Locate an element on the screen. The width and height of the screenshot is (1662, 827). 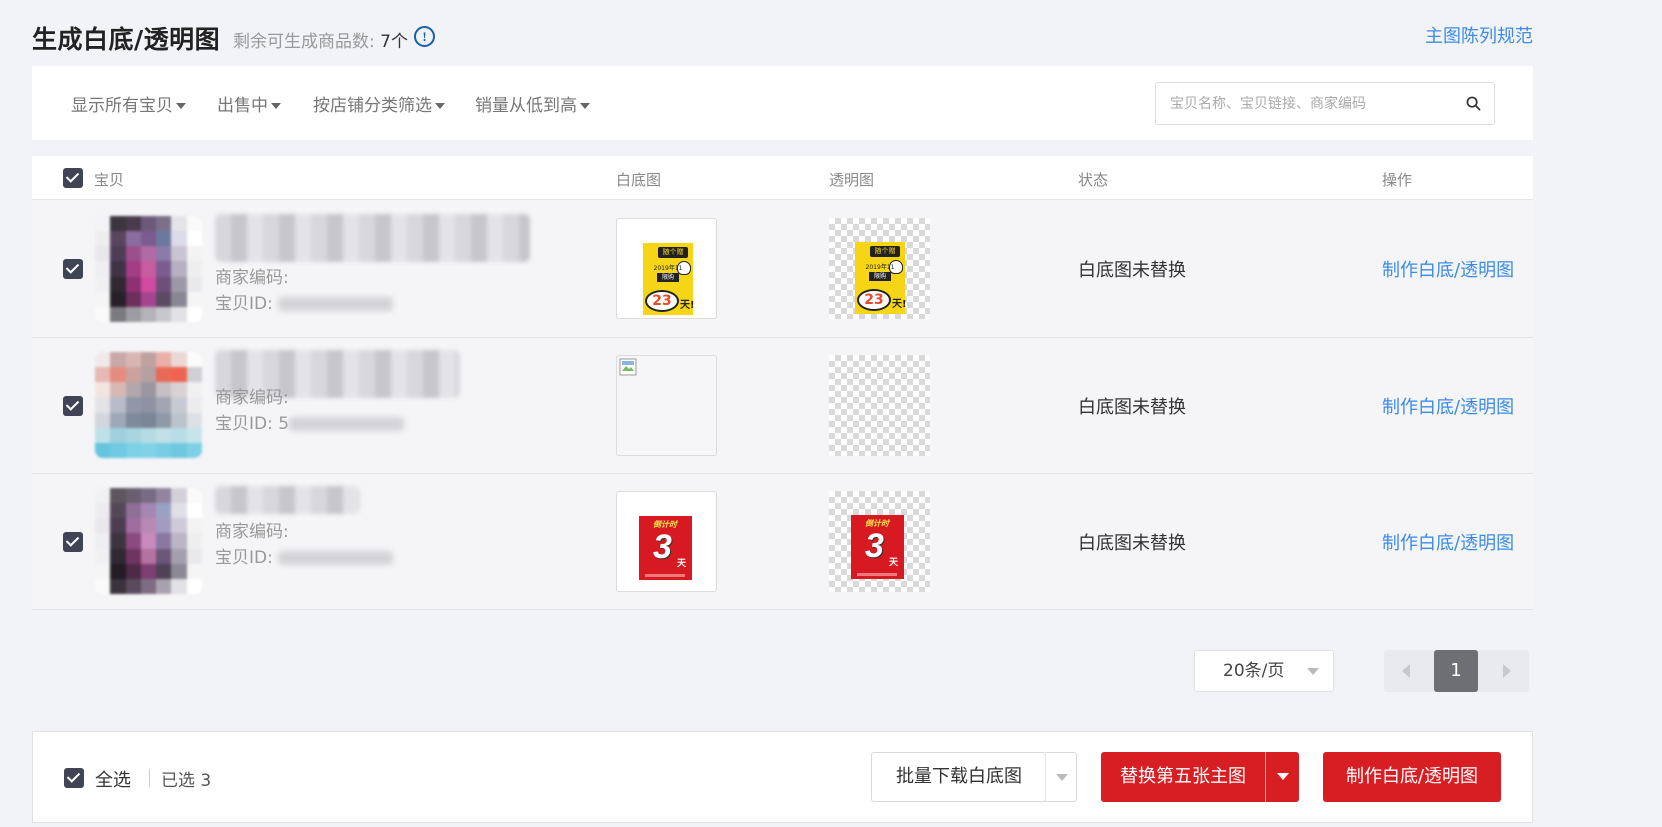
current-page-button: 1 is located at coordinates (1456, 671).